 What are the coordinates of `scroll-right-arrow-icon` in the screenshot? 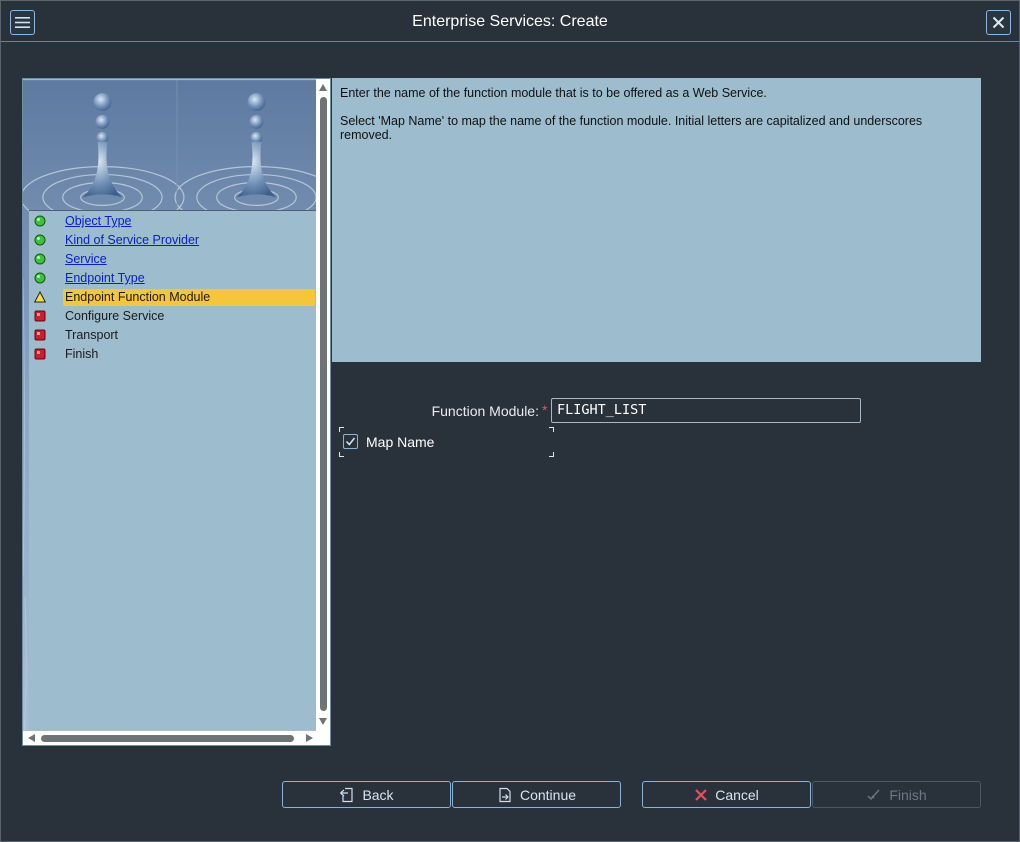 It's located at (309, 738).